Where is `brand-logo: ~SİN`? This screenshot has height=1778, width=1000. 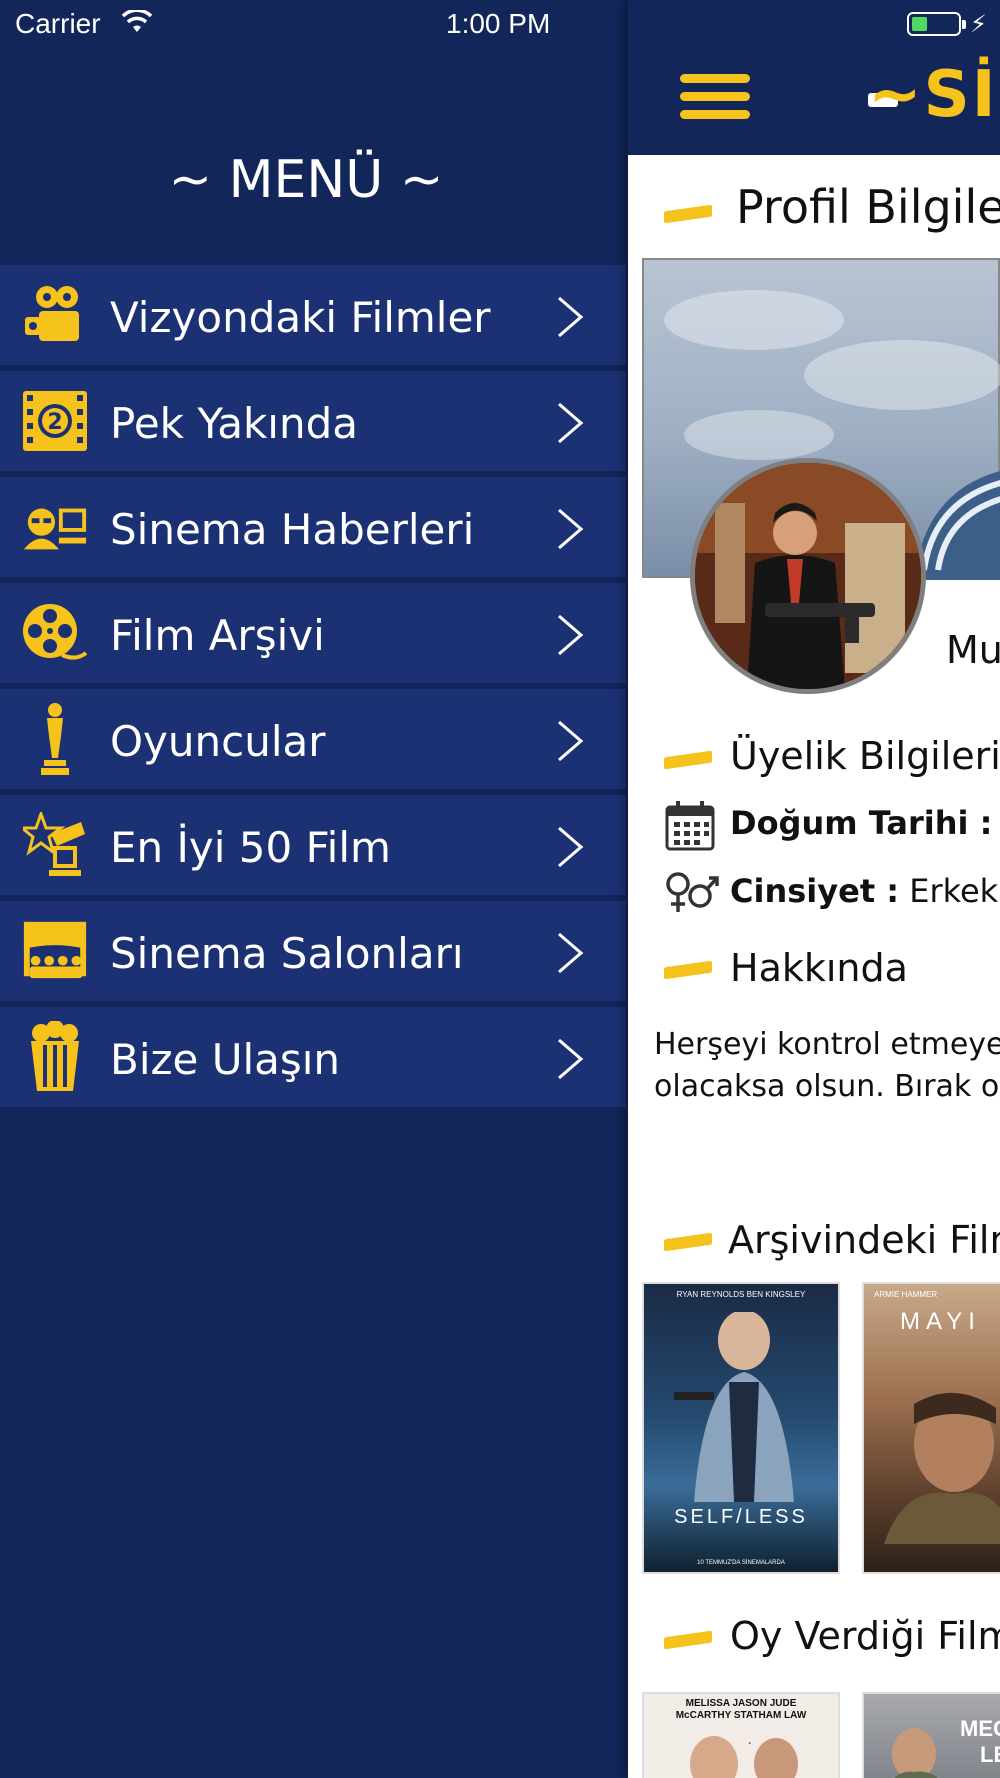
brand-logo: ~SİN is located at coordinates (934, 95).